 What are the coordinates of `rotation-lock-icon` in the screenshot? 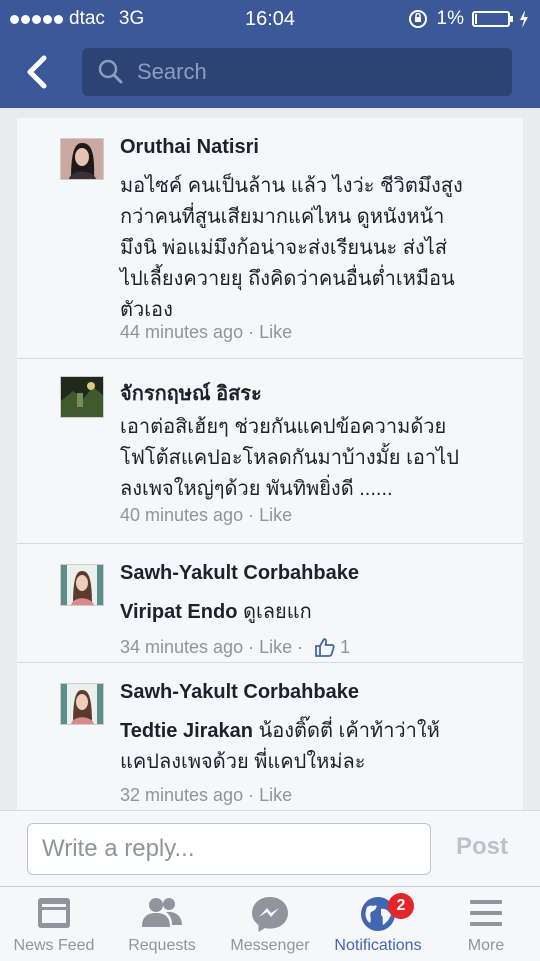 It's located at (417, 19).